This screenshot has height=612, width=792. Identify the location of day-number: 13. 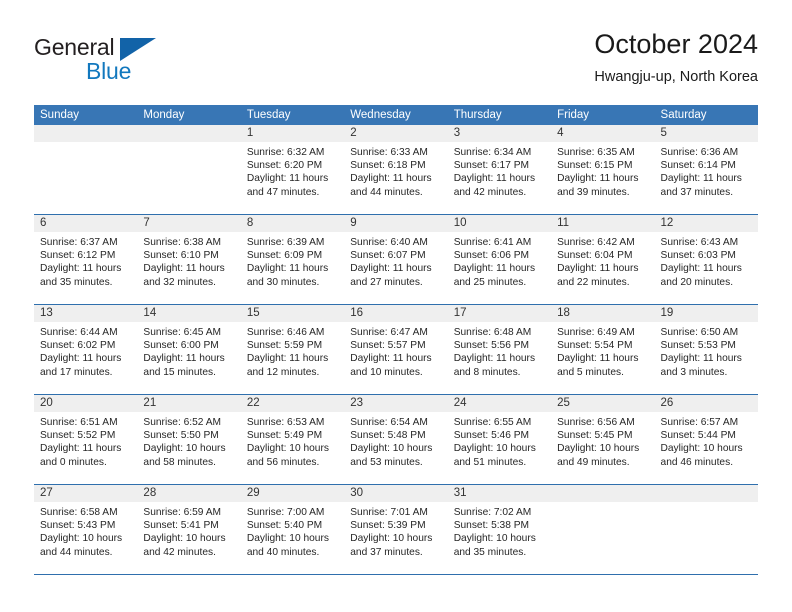
(85, 313).